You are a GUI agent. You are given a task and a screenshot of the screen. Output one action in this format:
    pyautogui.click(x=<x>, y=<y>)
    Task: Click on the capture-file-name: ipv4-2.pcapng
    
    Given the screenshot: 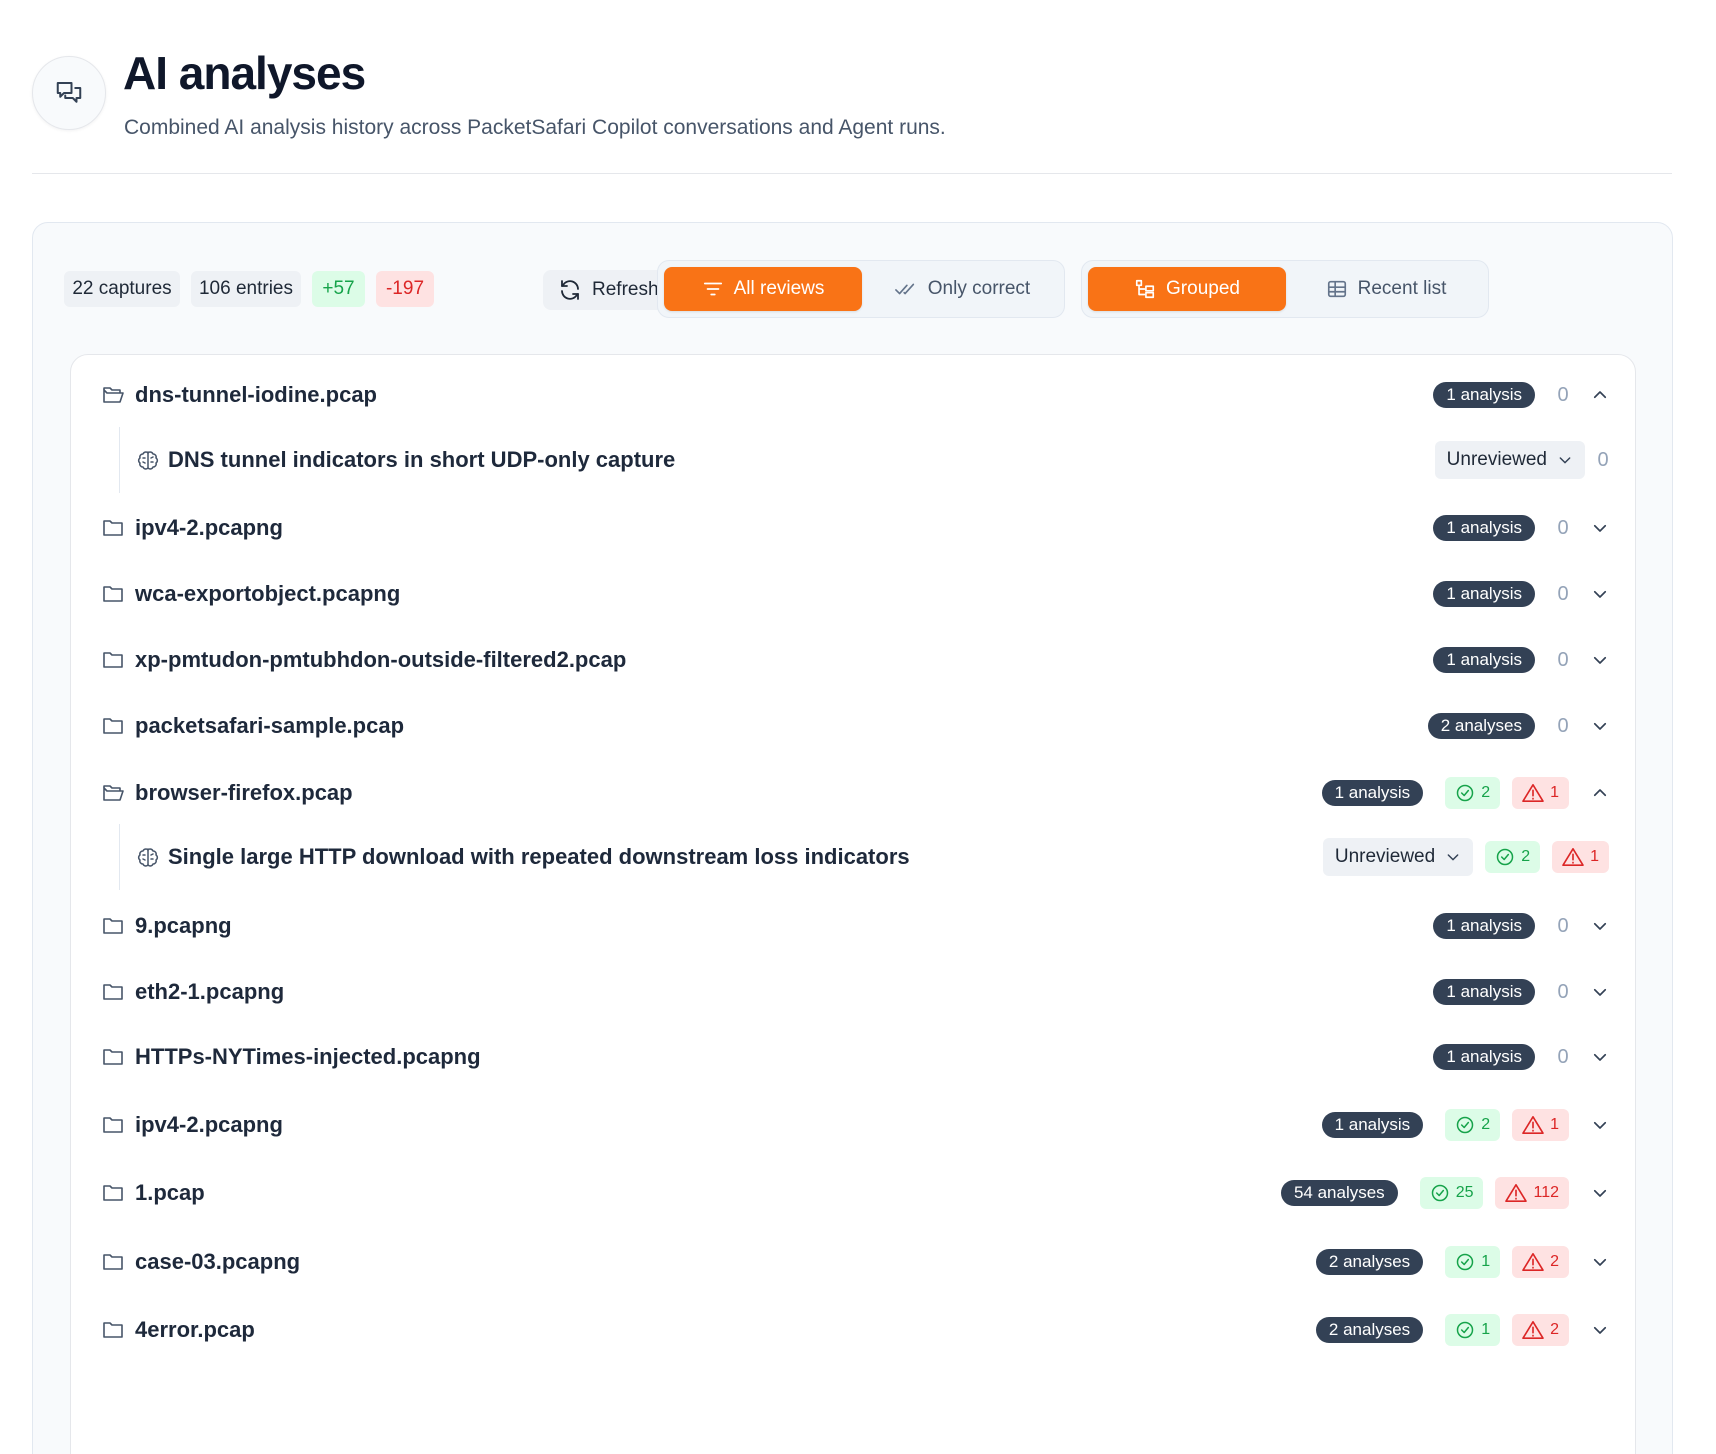 What is the action you would take?
    pyautogui.click(x=209, y=527)
    